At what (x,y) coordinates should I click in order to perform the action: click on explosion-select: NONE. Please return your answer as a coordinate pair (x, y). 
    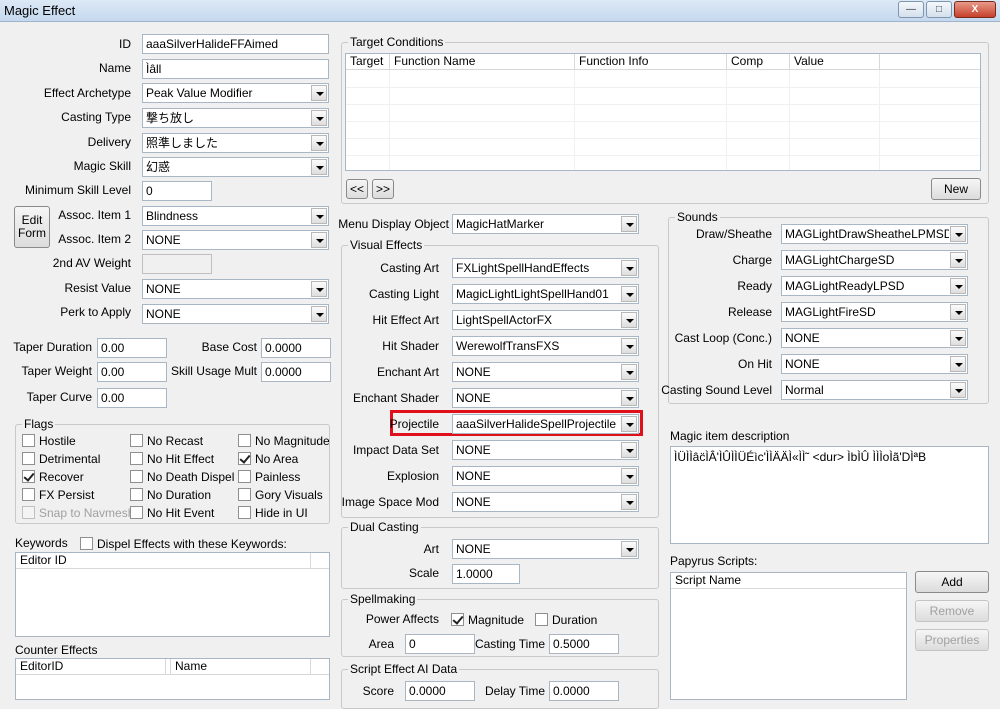
    Looking at the image, I should click on (545, 476).